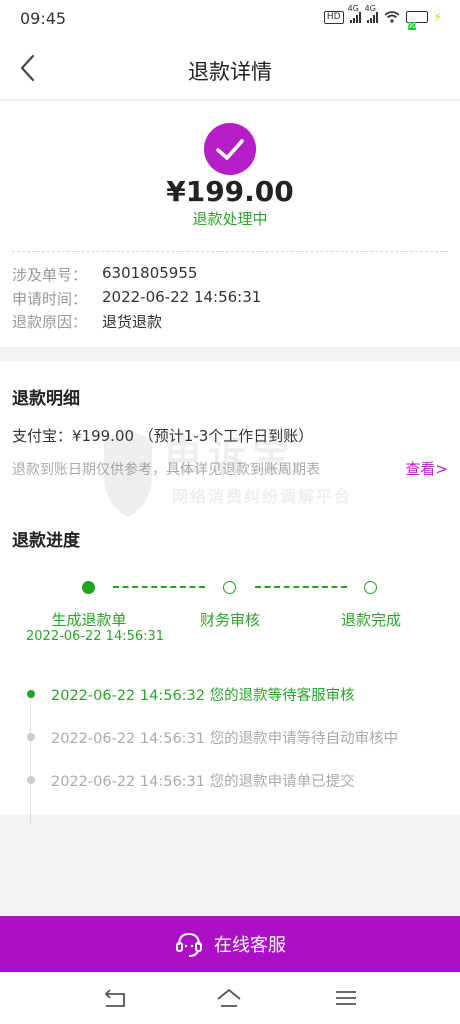  What do you see at coordinates (230, 191) in the screenshot?
I see `refund-amount: ¥199.00` at bounding box center [230, 191].